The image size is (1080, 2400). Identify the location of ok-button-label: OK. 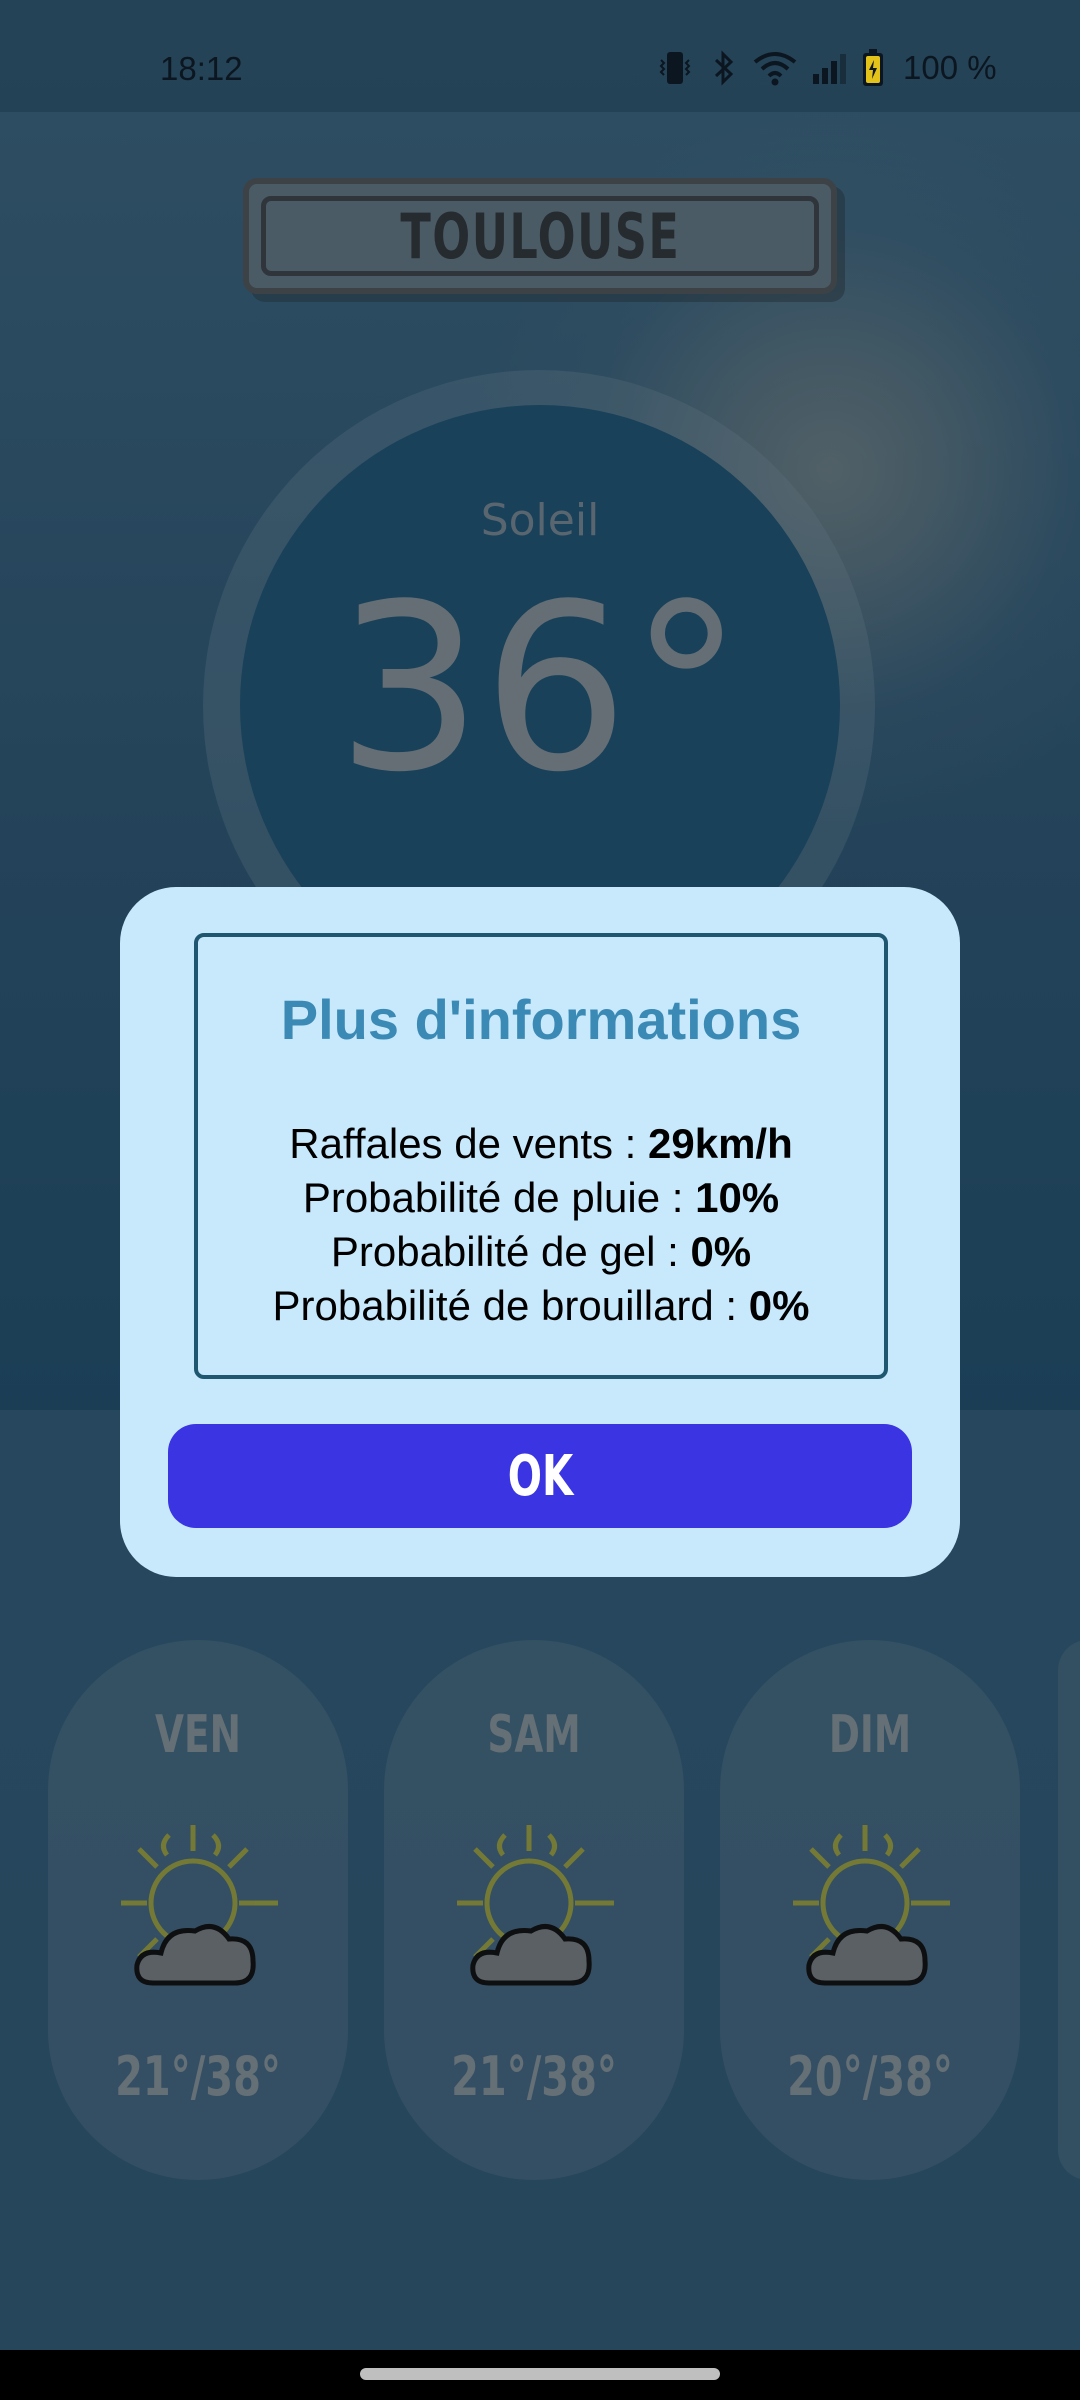
(540, 1476).